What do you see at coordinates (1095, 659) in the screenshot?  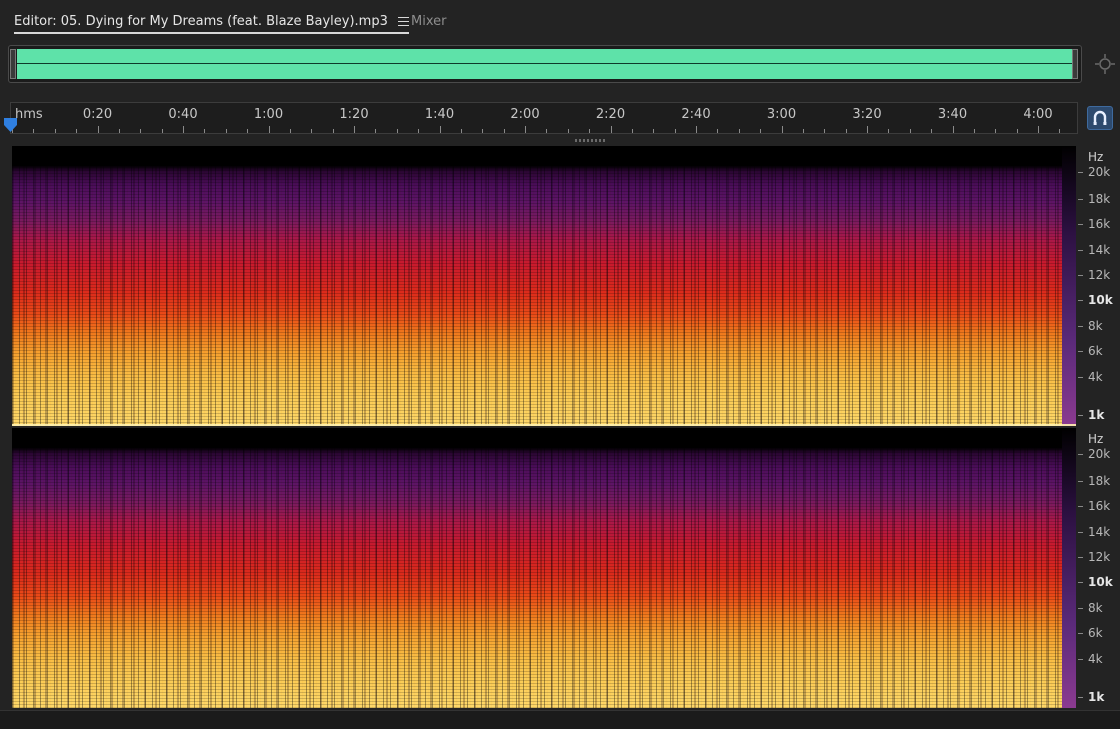 I see `frequency-label: 4k` at bounding box center [1095, 659].